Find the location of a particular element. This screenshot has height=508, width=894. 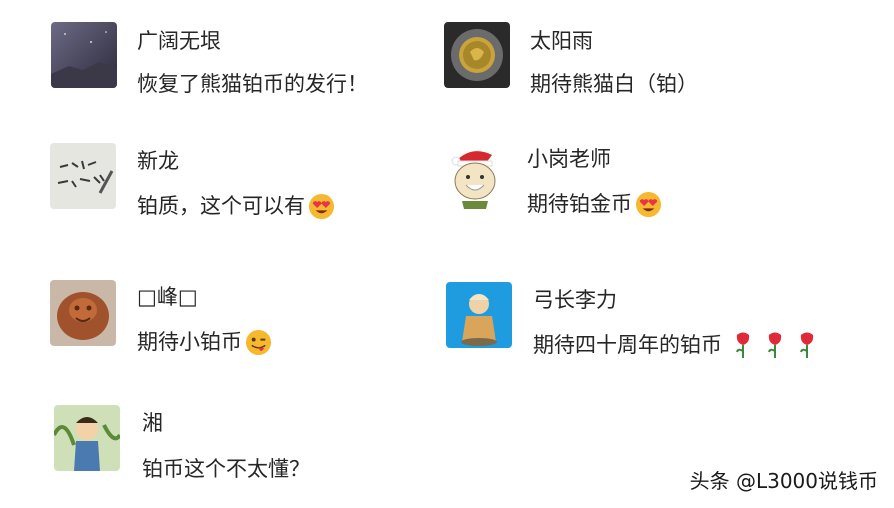

commenter-name: 小岗老师 is located at coordinates (569, 159).